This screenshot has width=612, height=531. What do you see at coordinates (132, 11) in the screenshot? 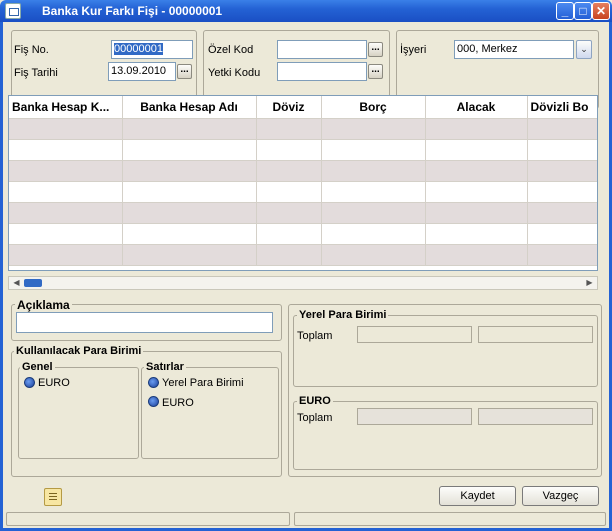
I see `window-title: Banka Kur Farkı Fişi - 00000001` at bounding box center [132, 11].